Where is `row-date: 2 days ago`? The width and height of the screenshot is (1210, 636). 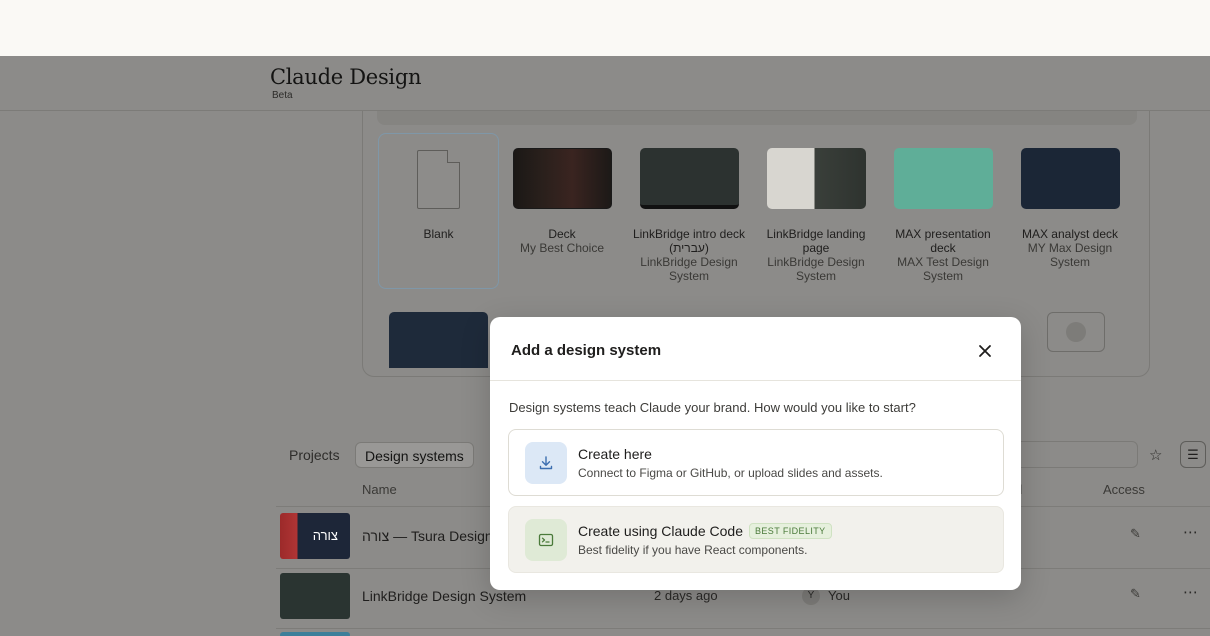
row-date: 2 days ago is located at coordinates (686, 595).